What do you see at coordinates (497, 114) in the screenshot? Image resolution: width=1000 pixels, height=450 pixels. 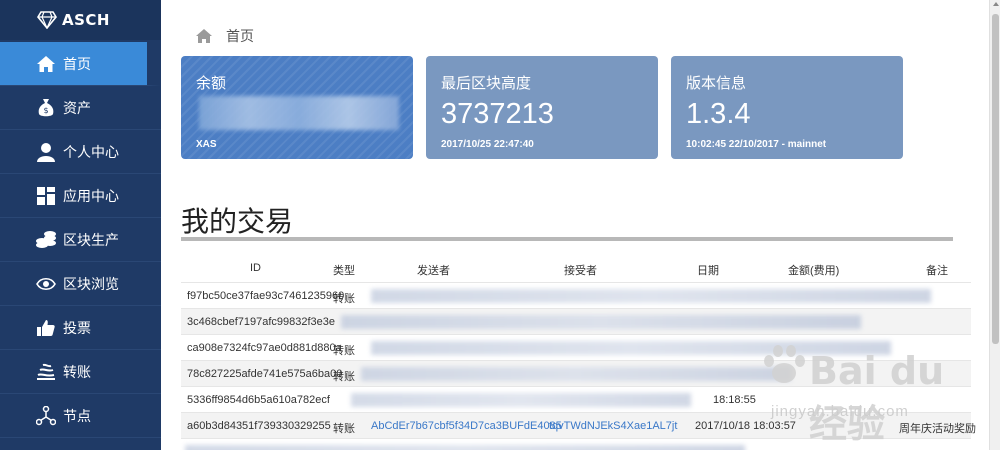 I see `block-height-value: 3737213` at bounding box center [497, 114].